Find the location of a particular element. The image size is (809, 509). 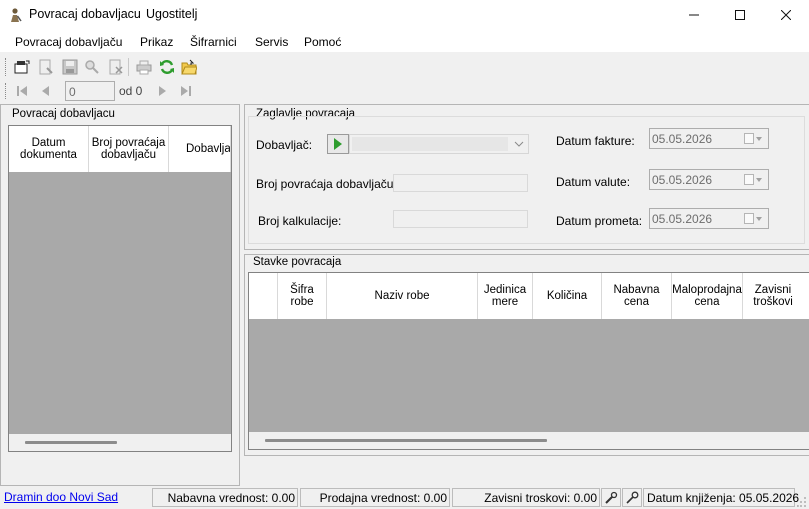

minimize-button is located at coordinates (694, 15).